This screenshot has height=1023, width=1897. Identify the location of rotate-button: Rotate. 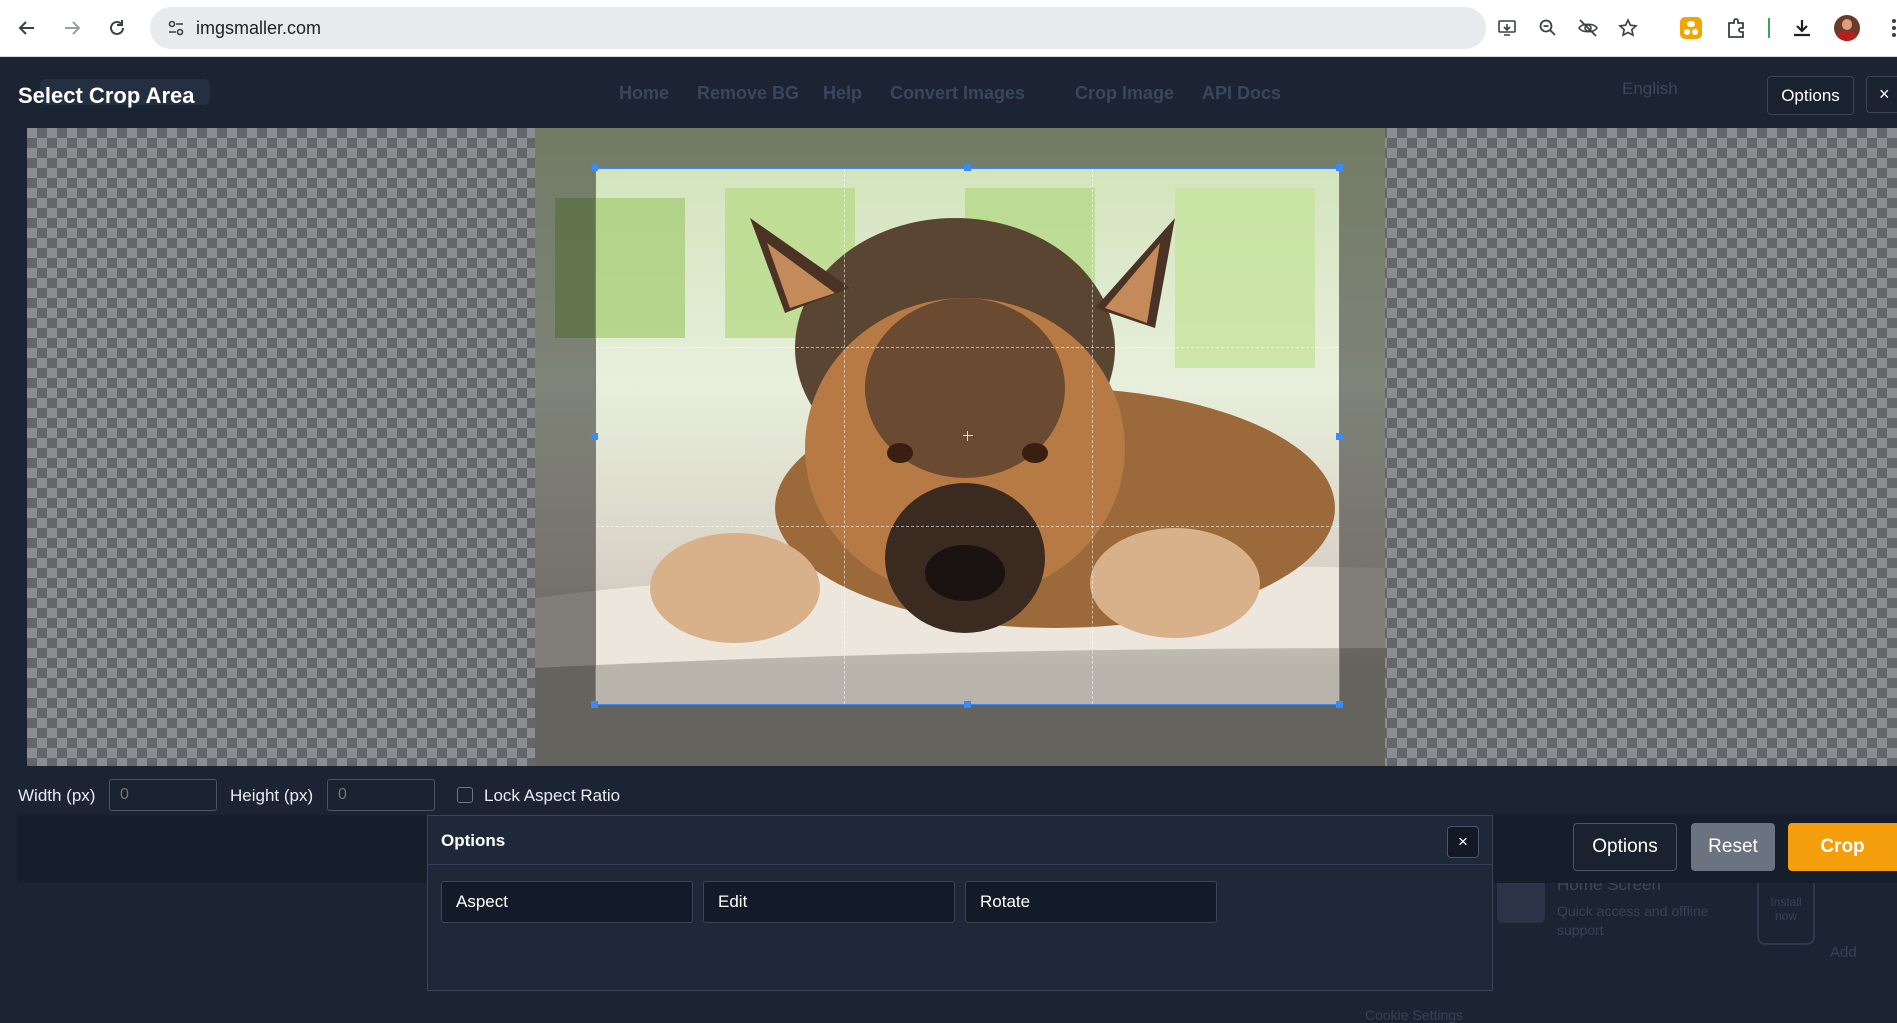
(1091, 902).